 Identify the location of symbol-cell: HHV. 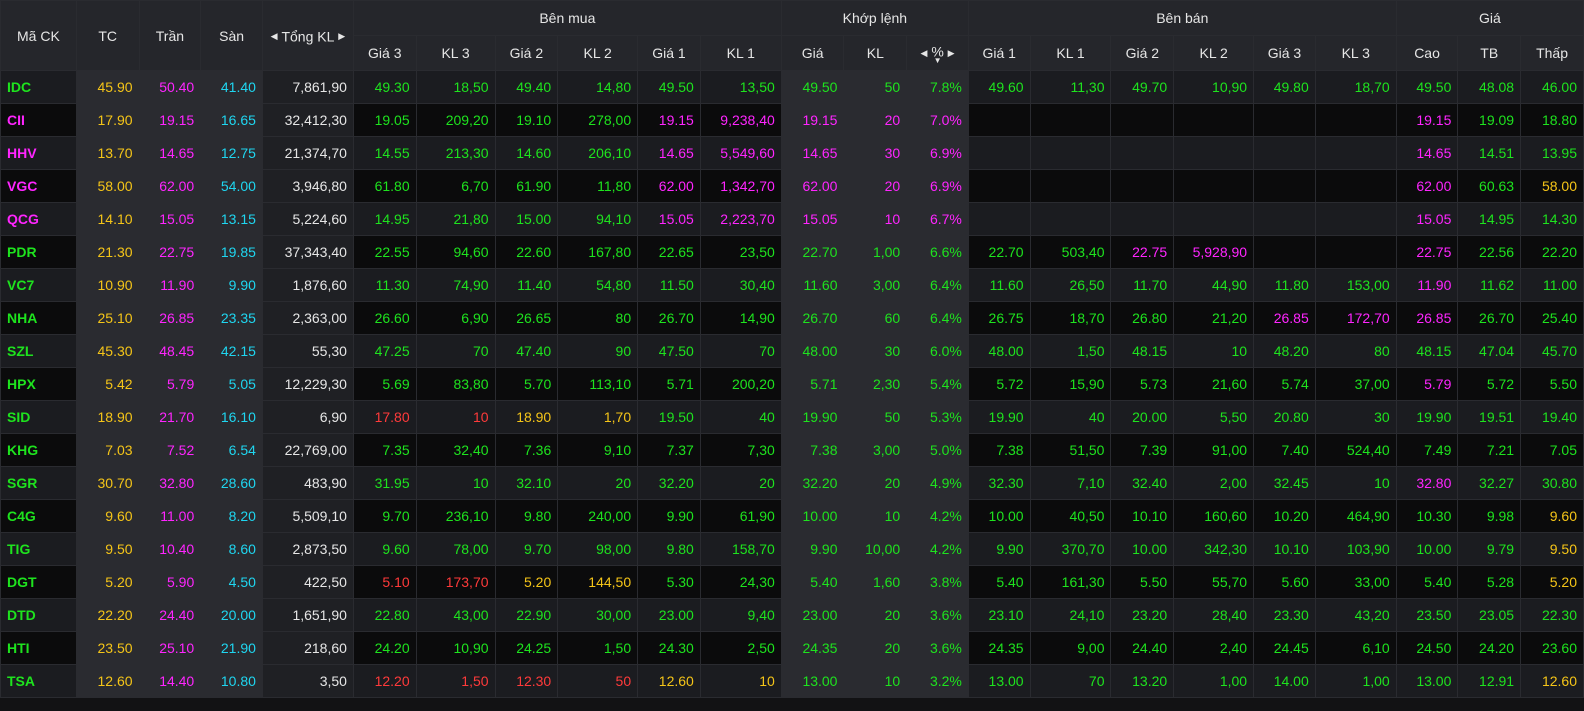
(38, 153).